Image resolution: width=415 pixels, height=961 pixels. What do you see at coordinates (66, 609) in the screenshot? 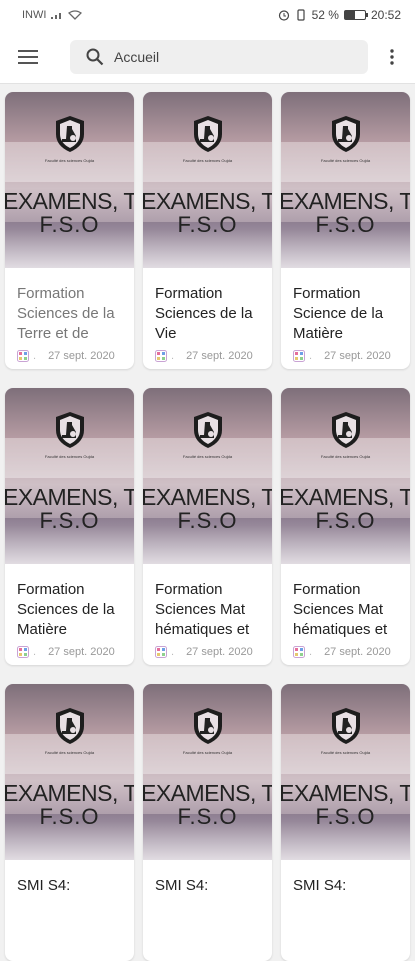
I see `card-title: Formation Sciences de la Matière` at bounding box center [66, 609].